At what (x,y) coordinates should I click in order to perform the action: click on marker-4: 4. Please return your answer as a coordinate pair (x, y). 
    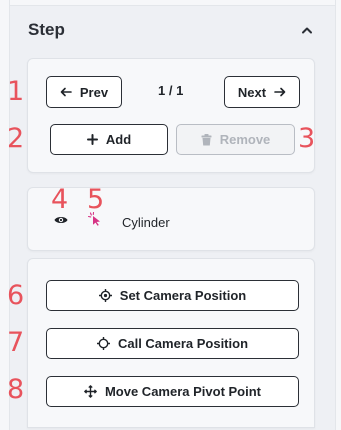
    Looking at the image, I should click on (60, 199).